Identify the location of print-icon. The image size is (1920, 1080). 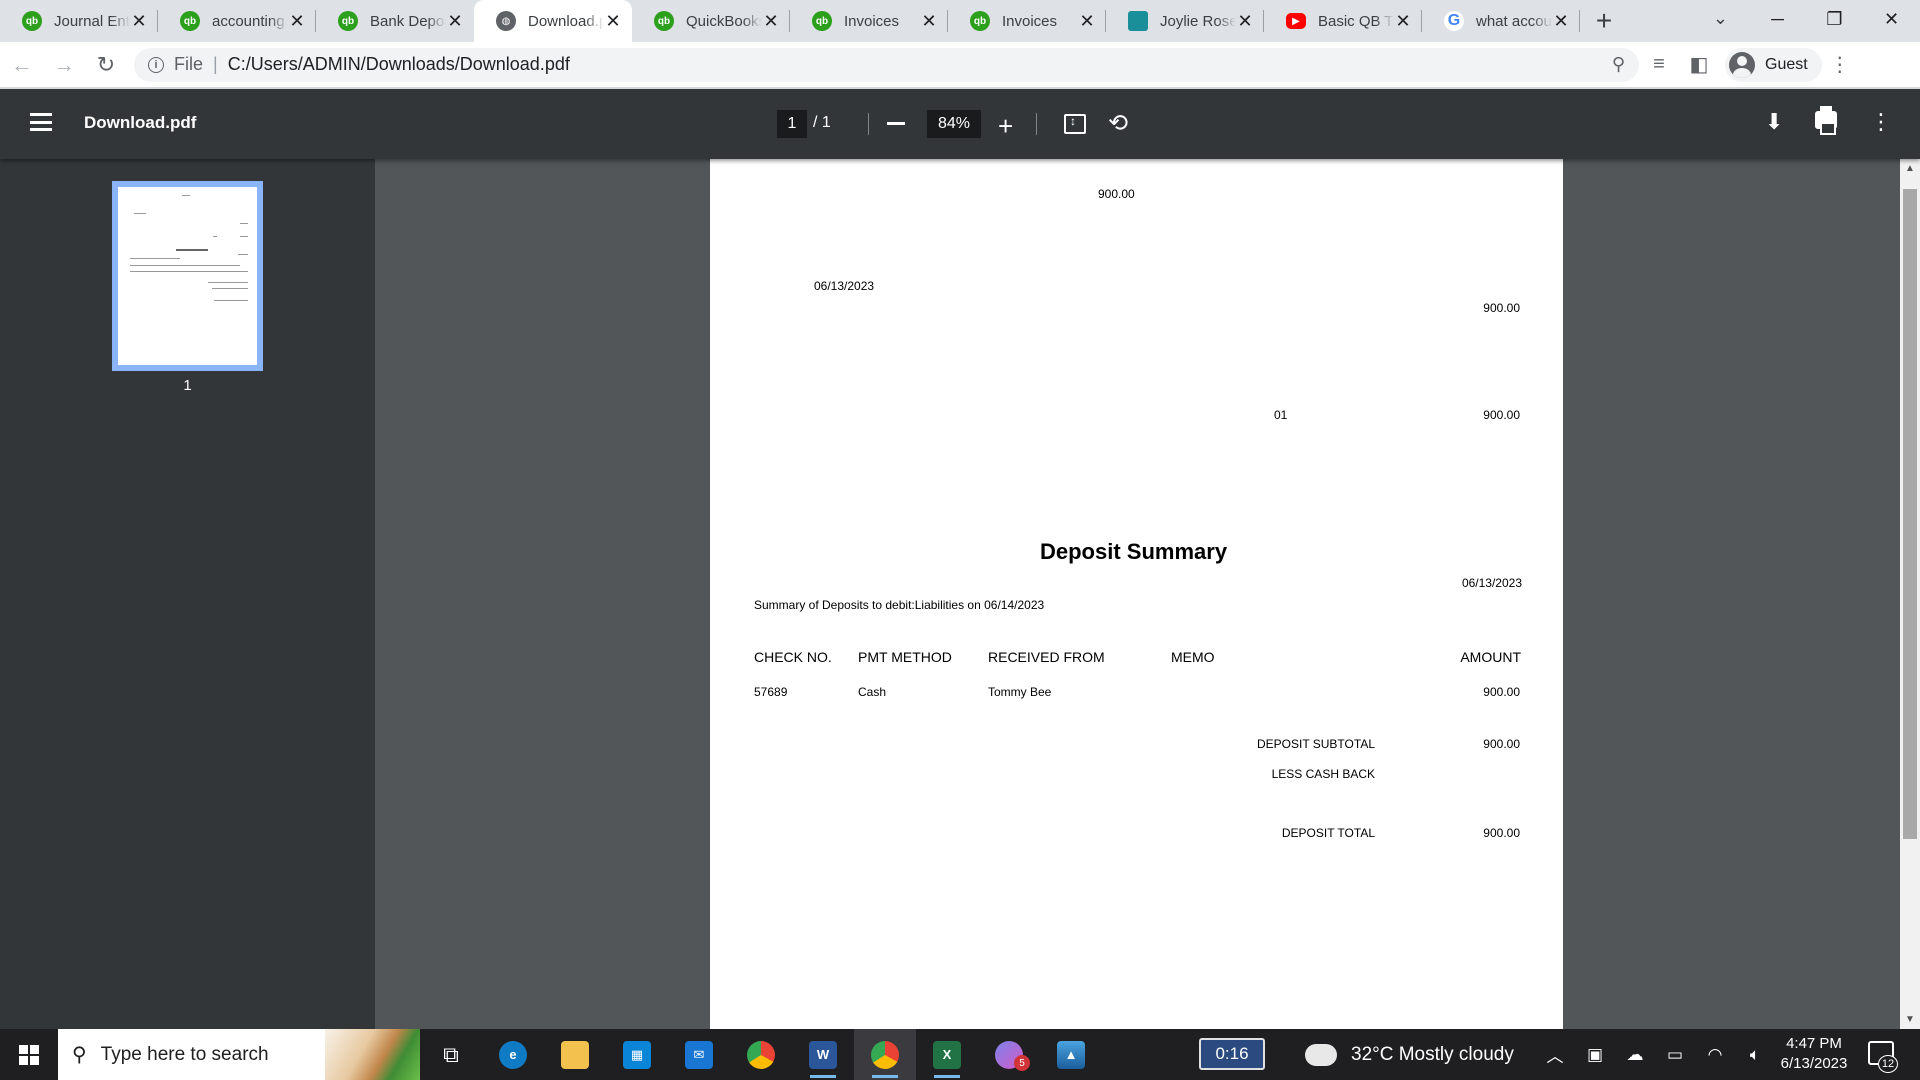
(1826, 120).